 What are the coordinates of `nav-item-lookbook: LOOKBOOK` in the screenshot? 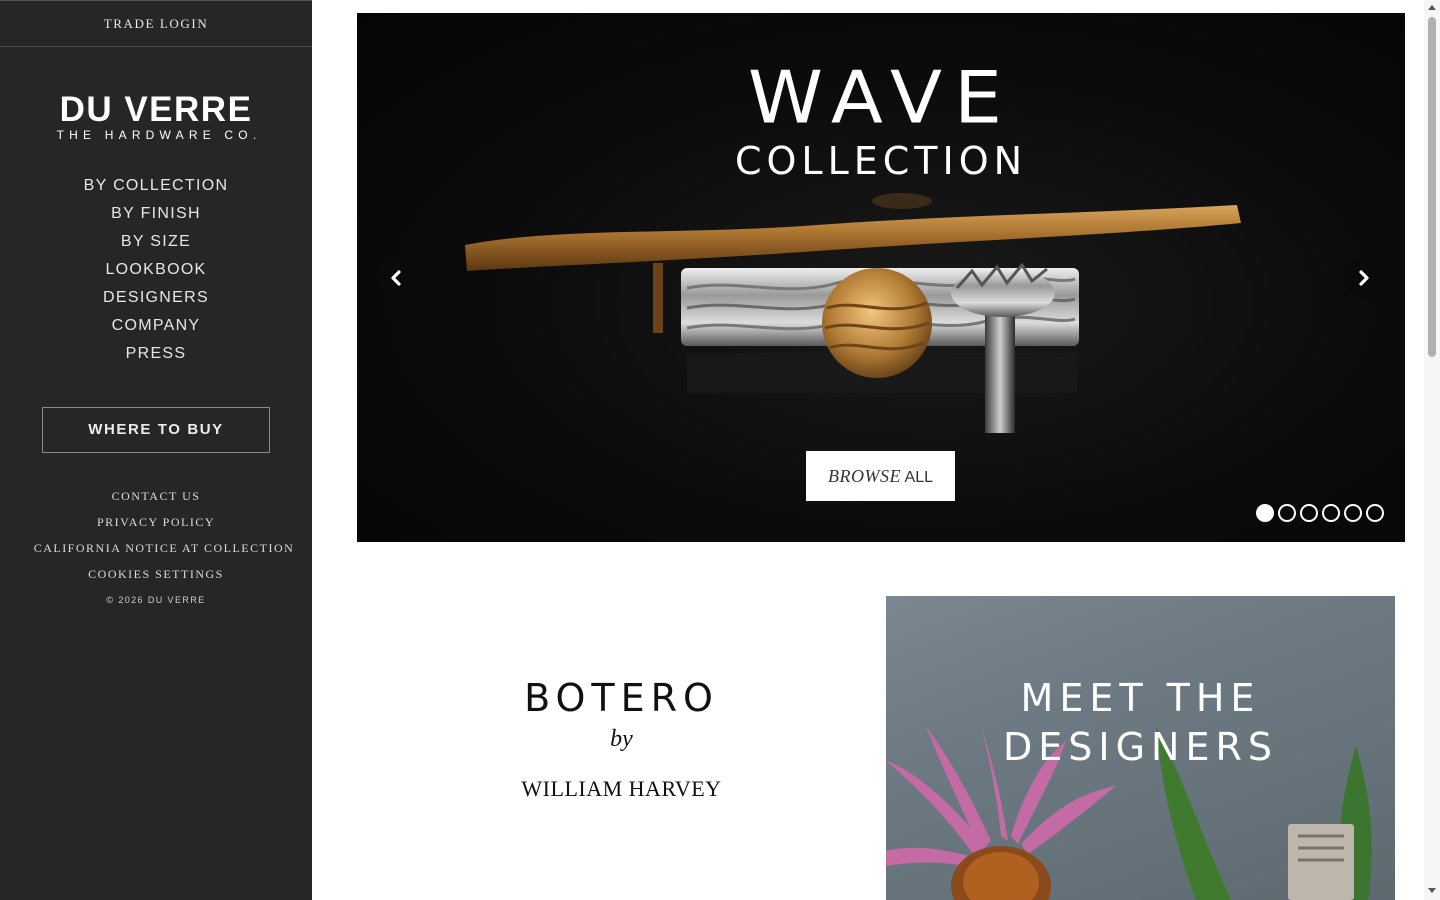 It's located at (156, 270).